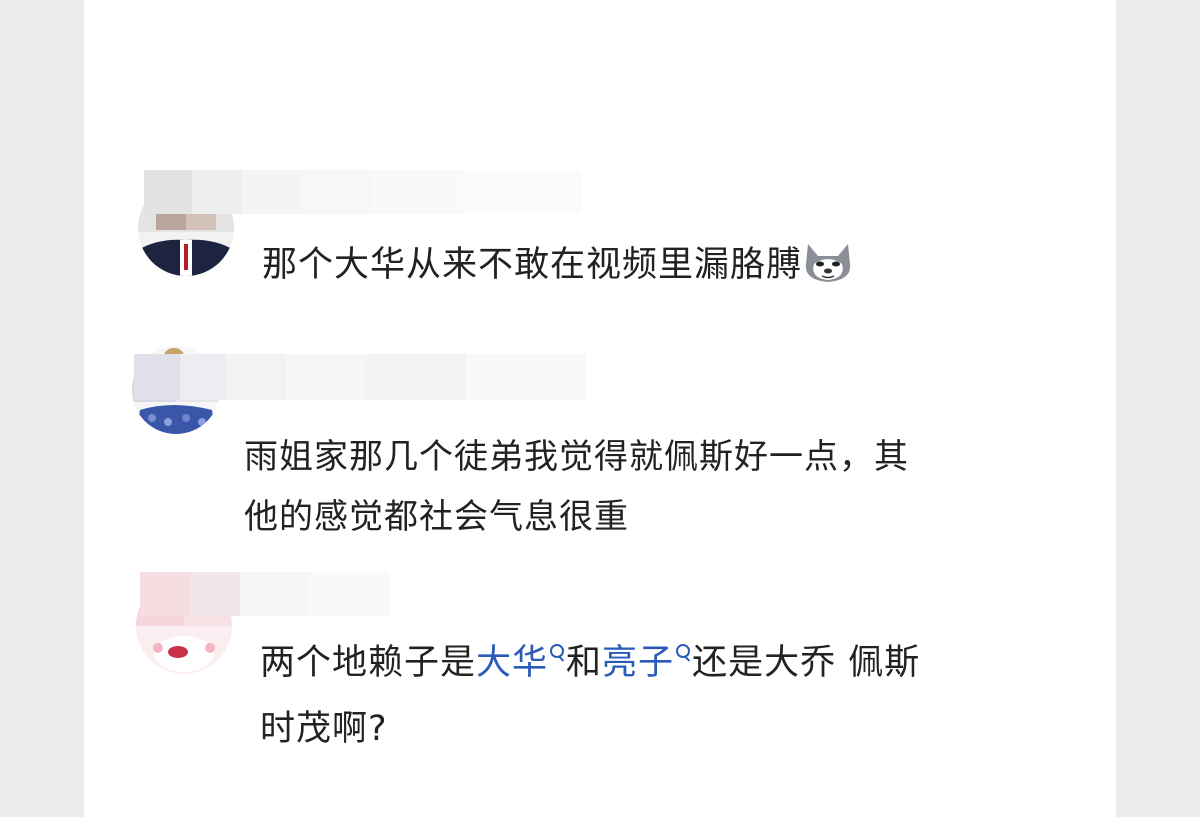  Describe the element at coordinates (436, 517) in the screenshot. I see `comment-text-line-2: 他的感觉都社会气息很重` at that location.